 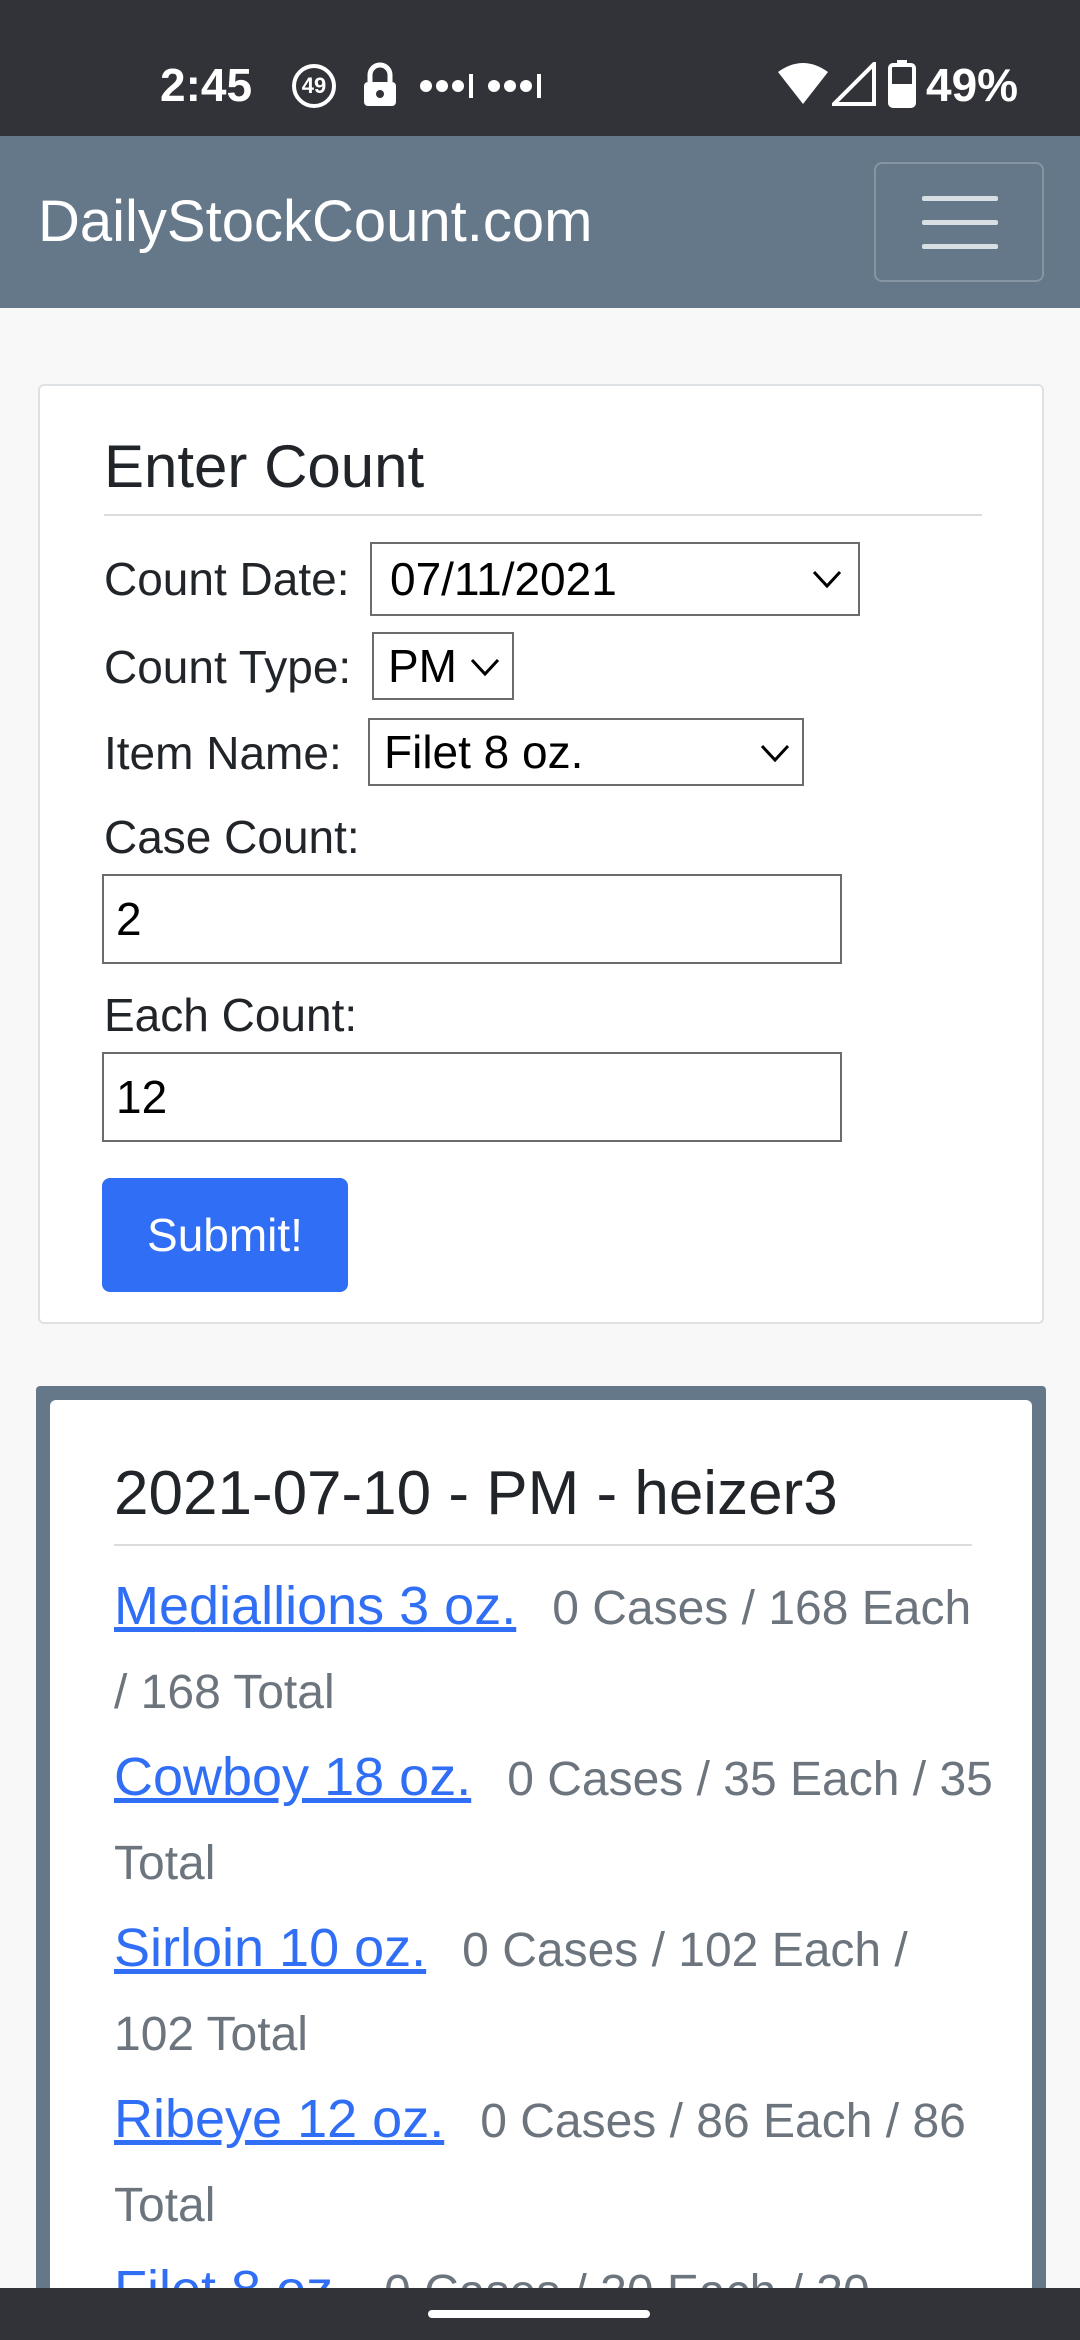 What do you see at coordinates (476, 1493) in the screenshot?
I see `history-title: 2021-07-10 - PM - heizer3` at bounding box center [476, 1493].